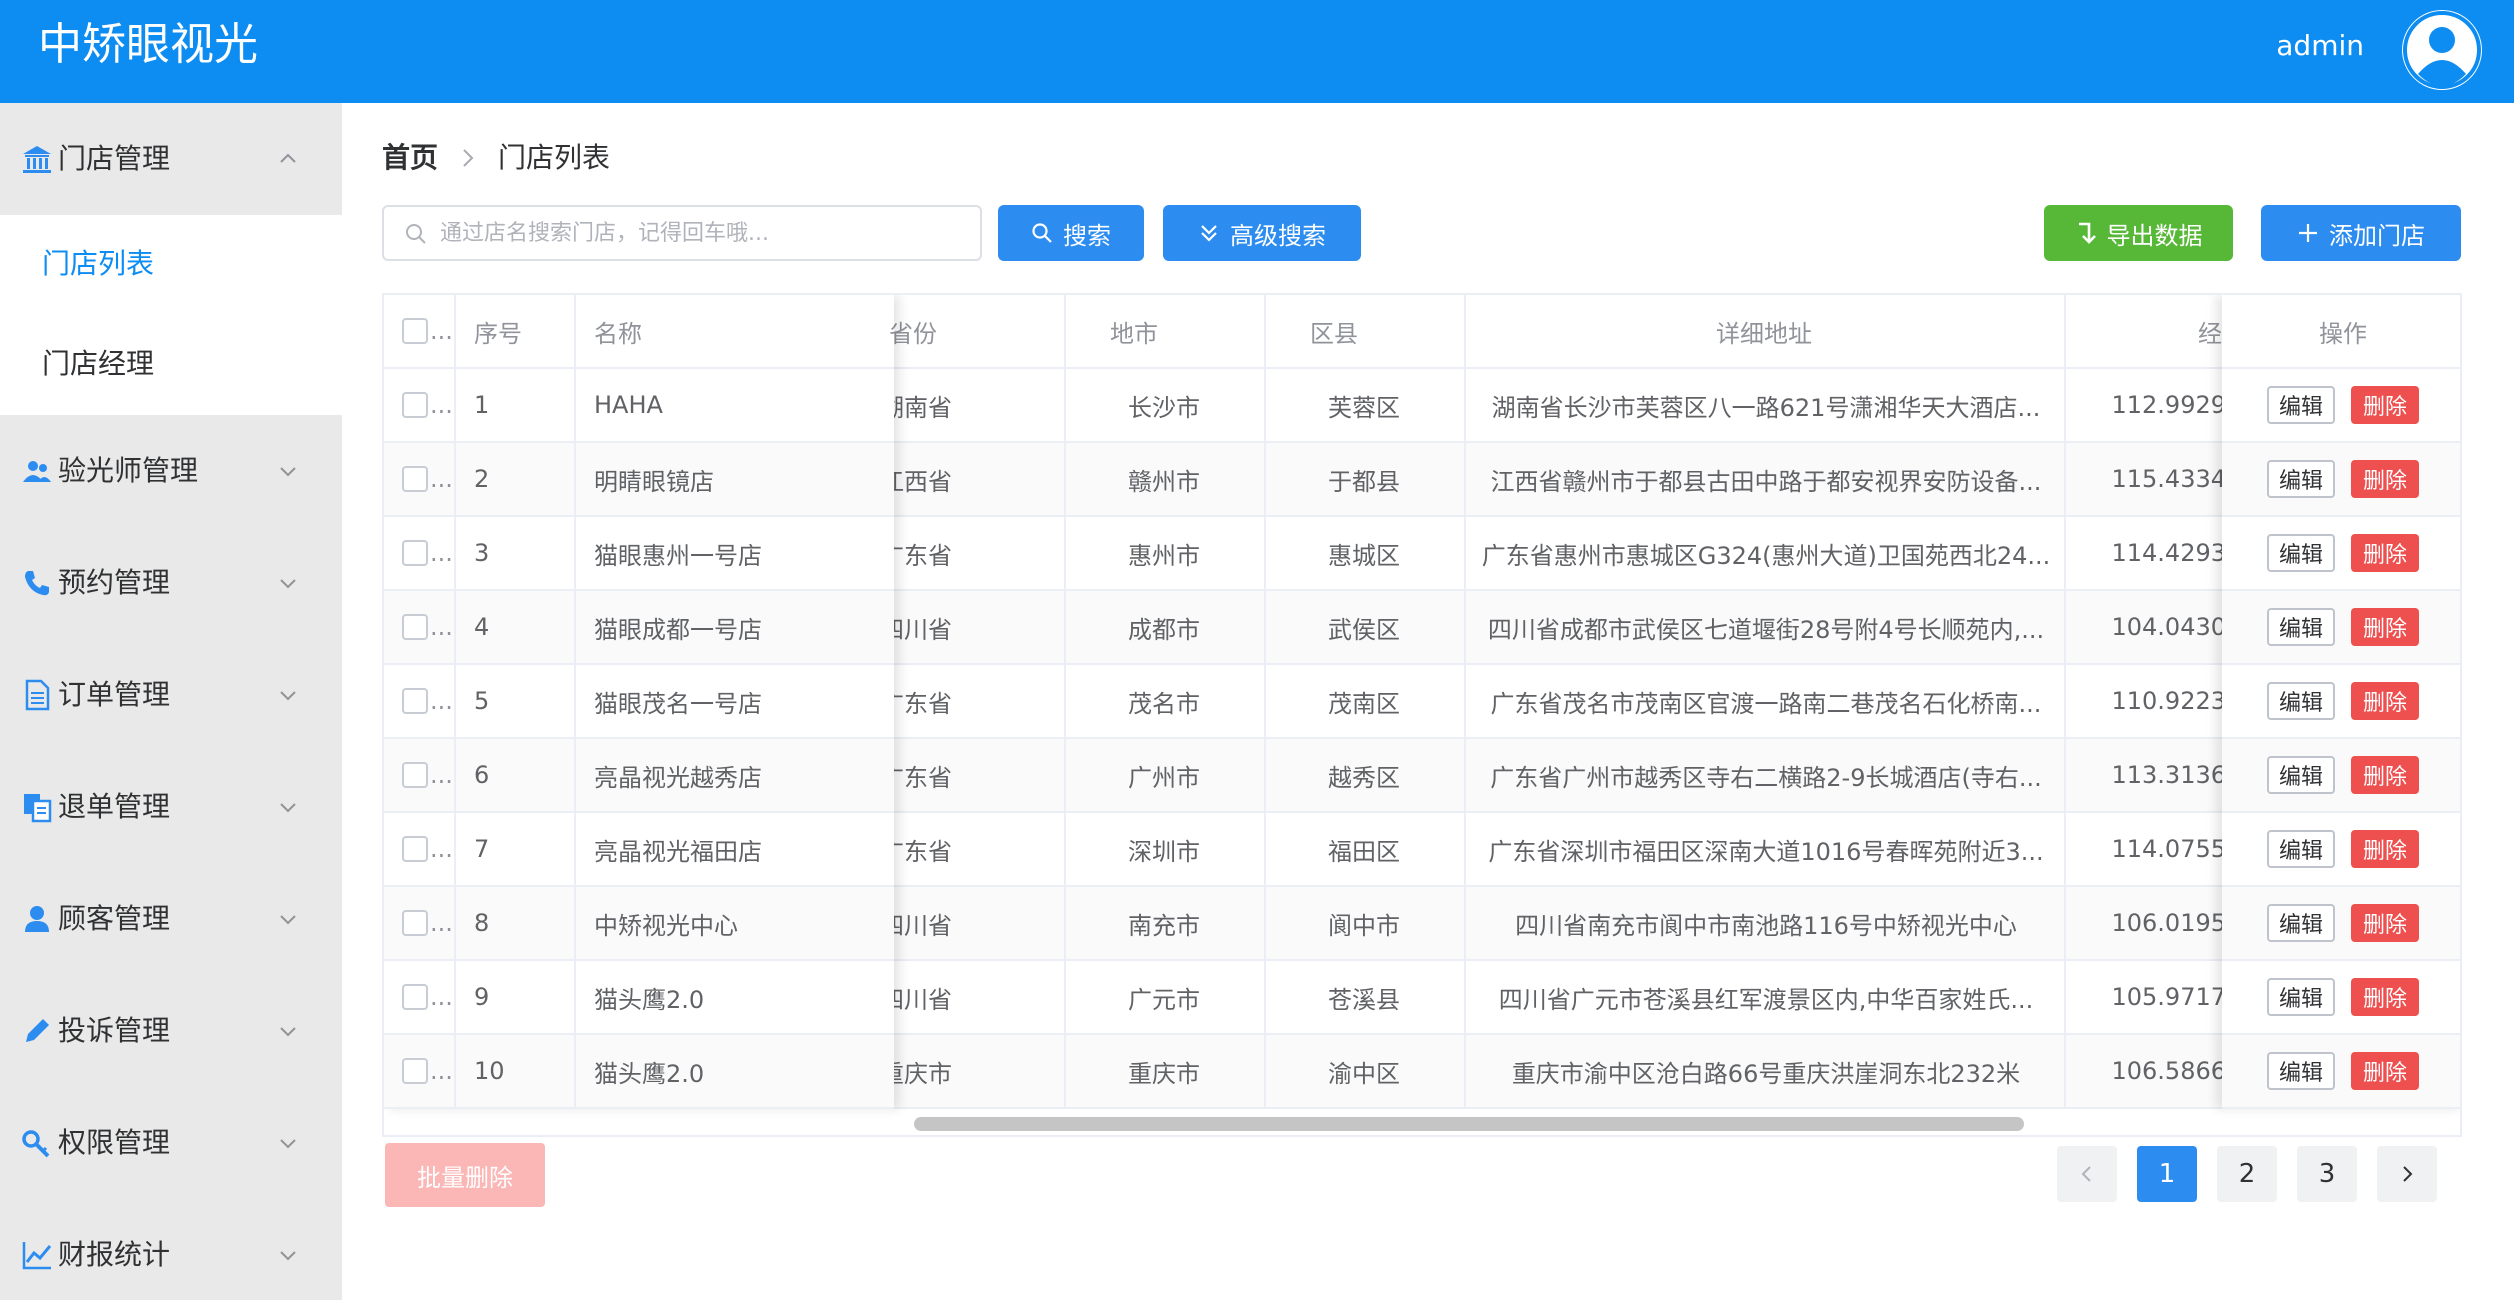 The image size is (2514, 1311). I want to click on breadcrumb-home: 首页, so click(410, 158).